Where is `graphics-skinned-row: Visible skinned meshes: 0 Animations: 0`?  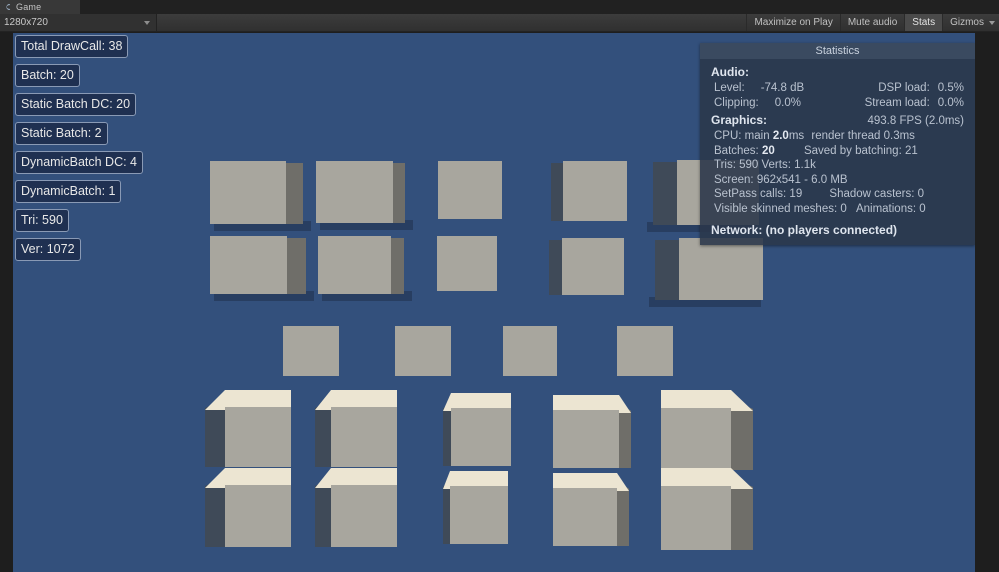
graphics-skinned-row: Visible skinned meshes: 0 Animations: 0 is located at coordinates (837, 209).